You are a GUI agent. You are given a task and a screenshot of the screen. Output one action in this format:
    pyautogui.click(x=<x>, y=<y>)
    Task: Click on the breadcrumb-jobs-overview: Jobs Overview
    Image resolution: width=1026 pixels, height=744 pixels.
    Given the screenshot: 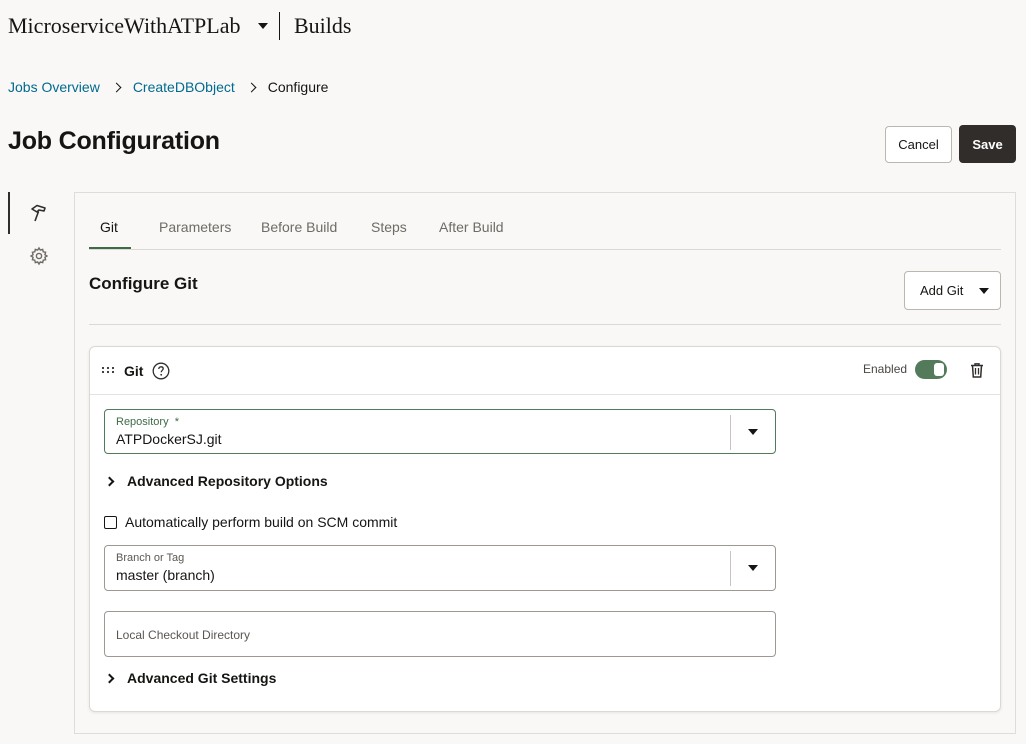 What is the action you would take?
    pyautogui.click(x=54, y=87)
    